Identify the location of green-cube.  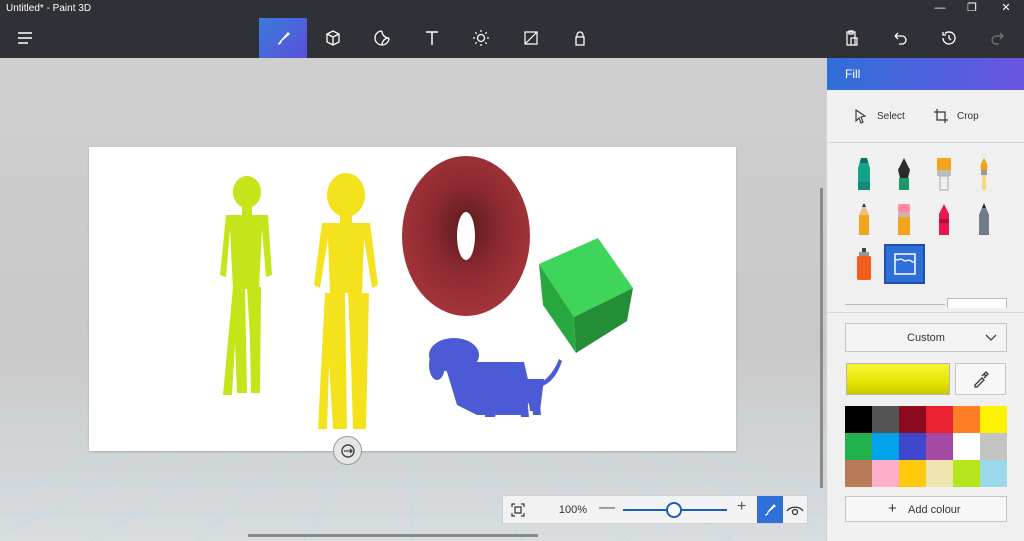
(586, 295).